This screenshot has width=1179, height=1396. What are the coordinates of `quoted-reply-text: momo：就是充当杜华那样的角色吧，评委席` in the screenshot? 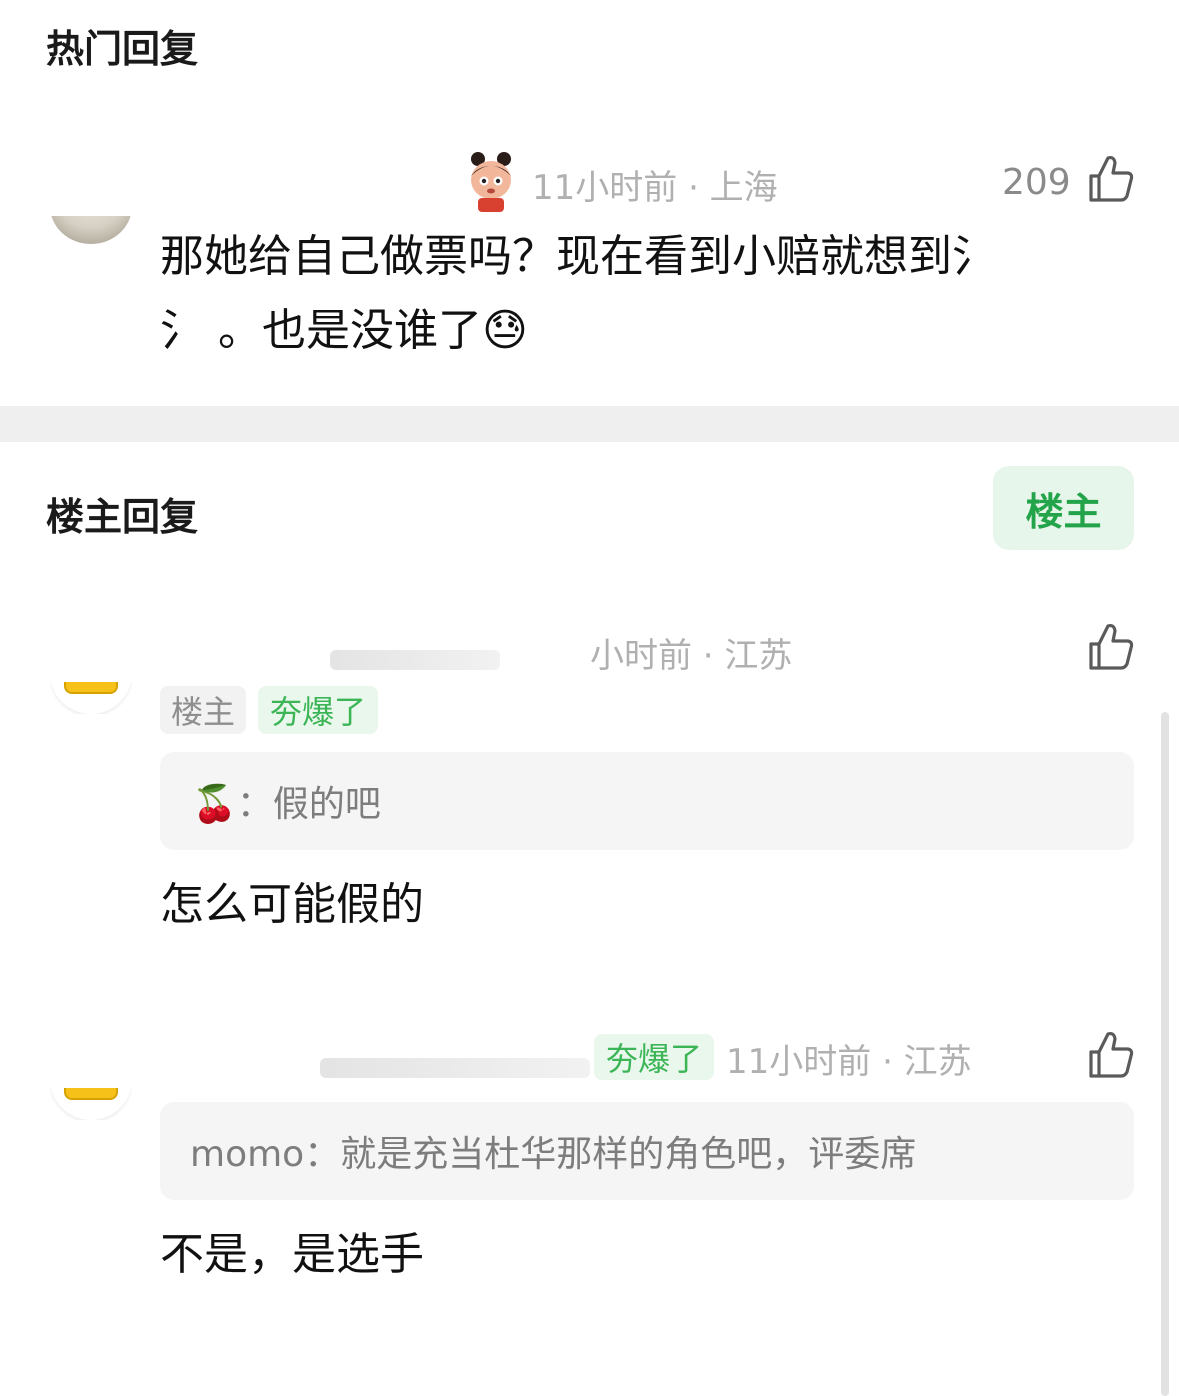 It's located at (553, 1154).